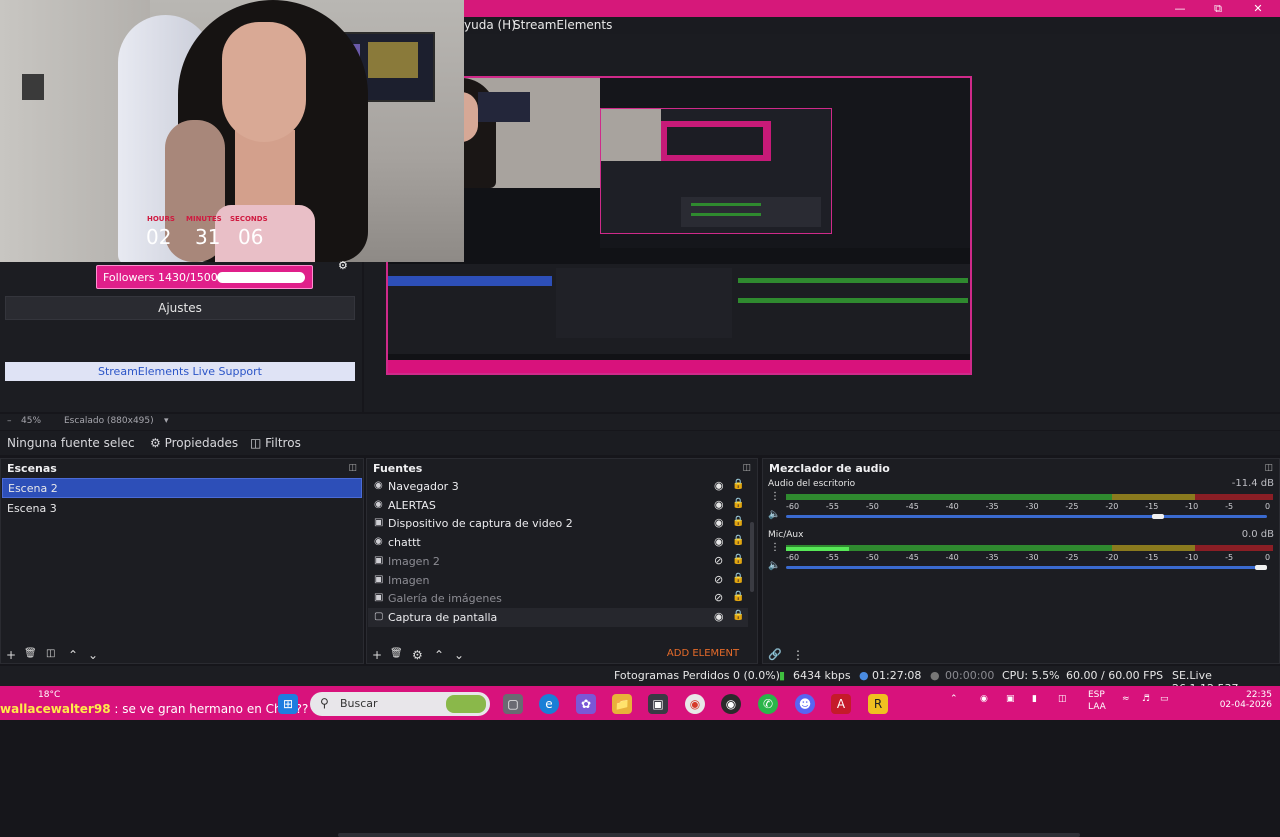 The width and height of the screenshot is (1280, 837). What do you see at coordinates (109, 421) in the screenshot?
I see `scale-dropdown: Escalado (880x495)` at bounding box center [109, 421].